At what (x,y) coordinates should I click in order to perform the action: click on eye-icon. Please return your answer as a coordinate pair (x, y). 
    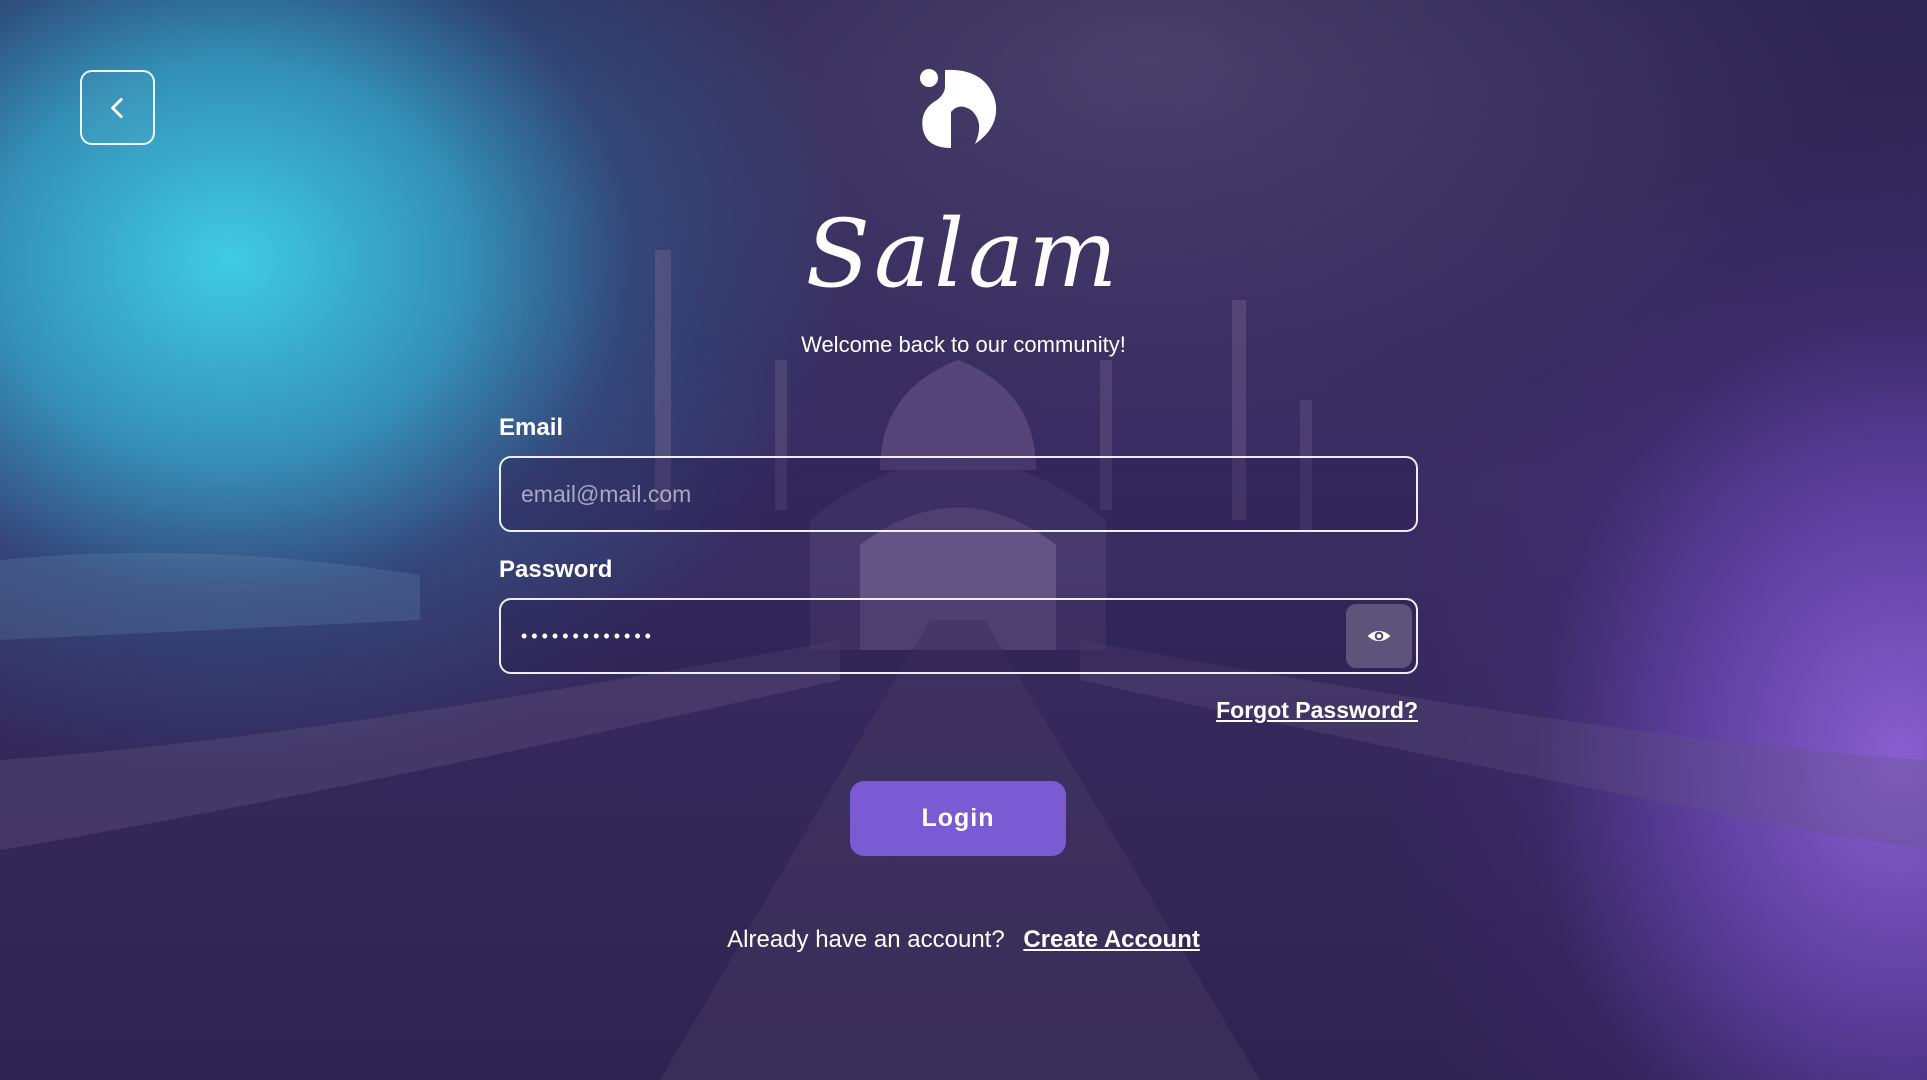
    Looking at the image, I should click on (1379, 636).